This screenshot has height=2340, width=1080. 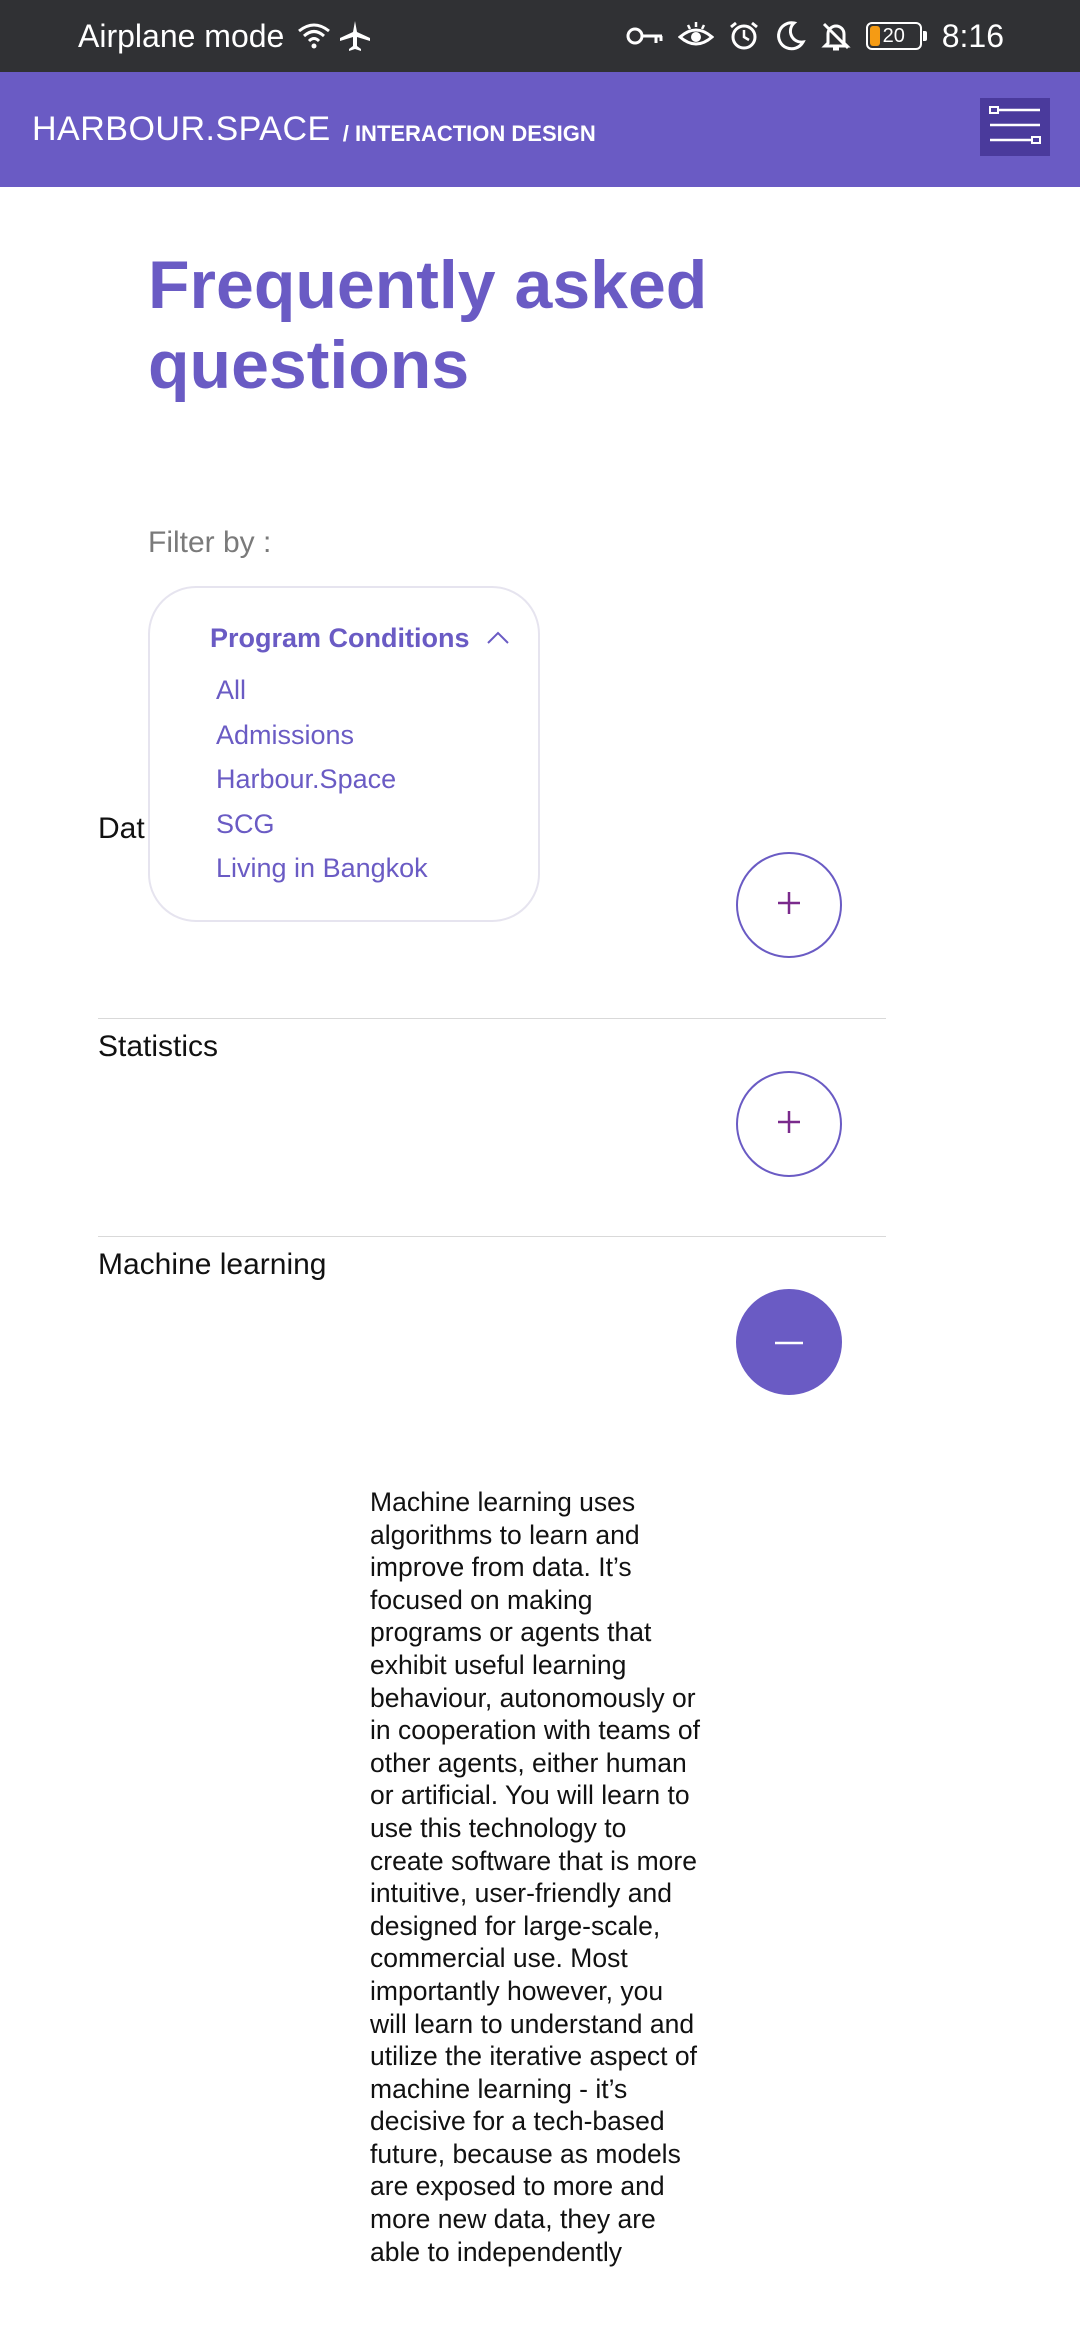 I want to click on minus-icon, so click(x=789, y=1342).